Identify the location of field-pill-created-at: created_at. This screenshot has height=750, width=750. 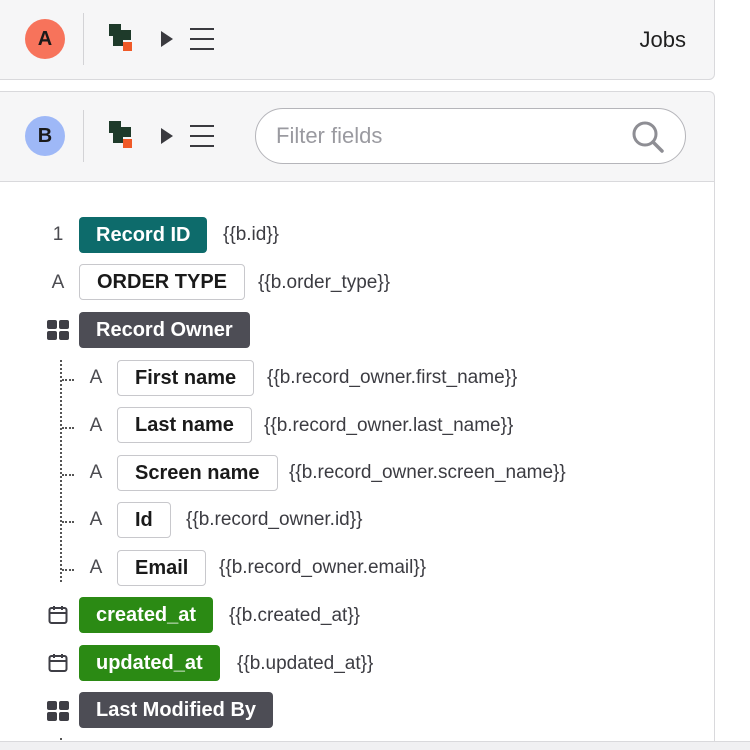
(146, 615).